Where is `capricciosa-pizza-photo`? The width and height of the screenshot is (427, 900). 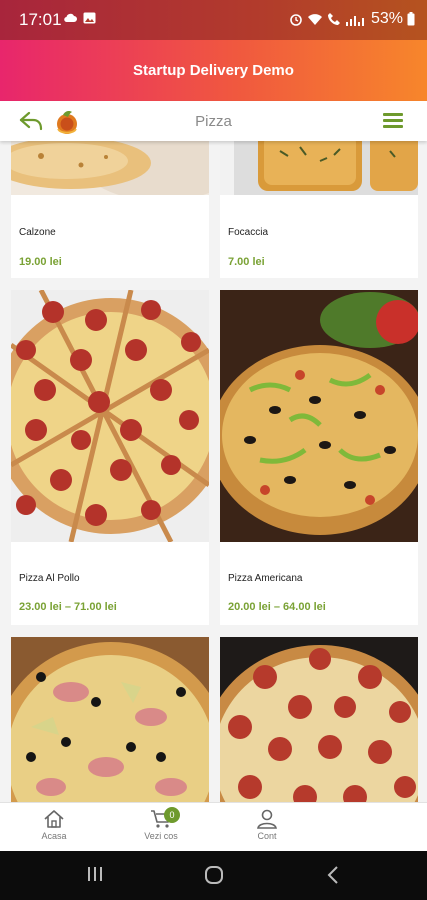 capricciosa-pizza-photo is located at coordinates (110, 719).